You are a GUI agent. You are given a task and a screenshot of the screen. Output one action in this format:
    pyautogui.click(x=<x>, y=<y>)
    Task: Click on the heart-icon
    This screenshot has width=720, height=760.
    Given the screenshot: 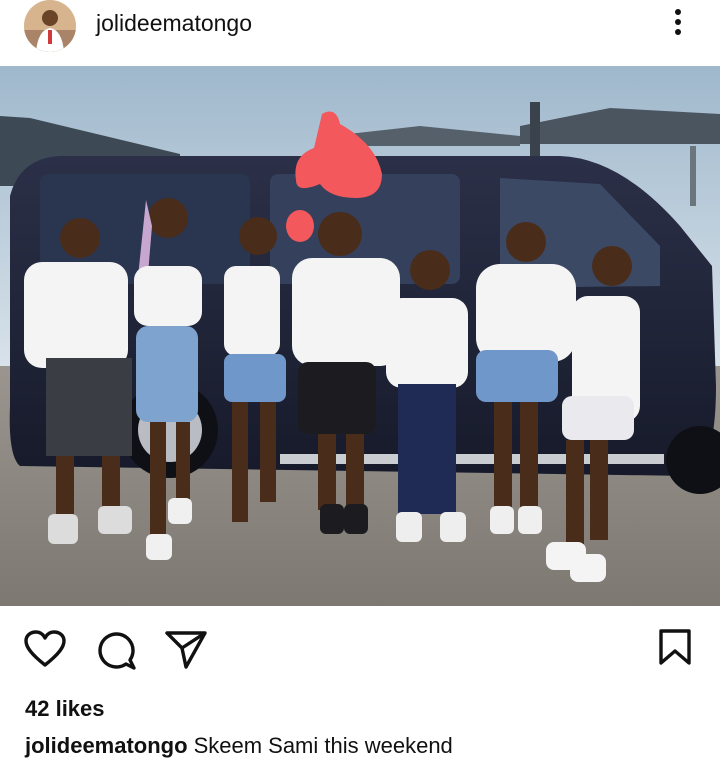 What is the action you would take?
    pyautogui.click(x=45, y=649)
    